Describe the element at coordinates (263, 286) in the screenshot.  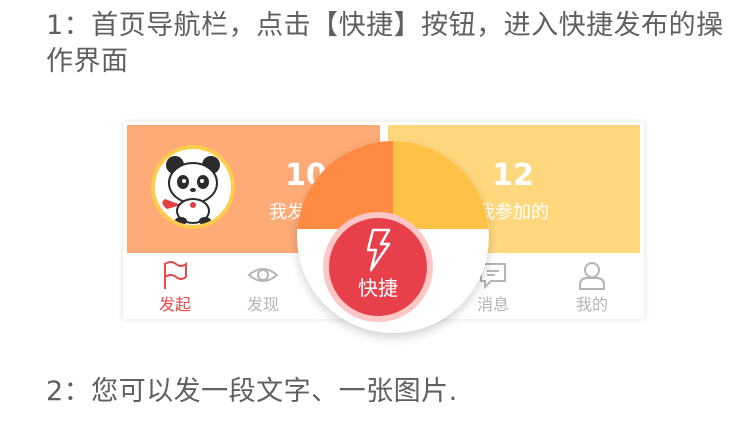
I see `tab-discover: 发现` at that location.